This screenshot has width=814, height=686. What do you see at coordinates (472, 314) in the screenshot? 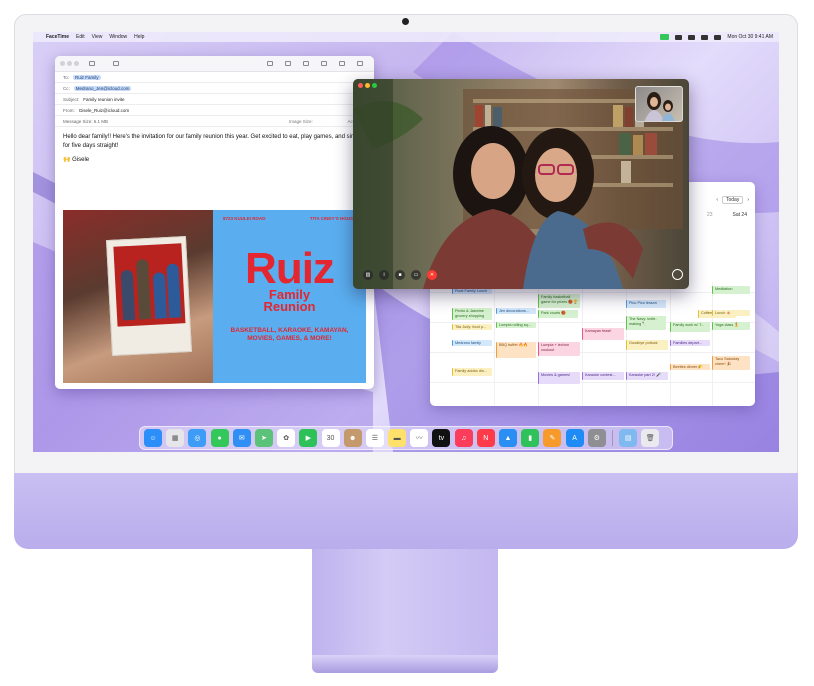
I see `calendar-event: Pedro & Jasmine grocery shopping` at bounding box center [472, 314].